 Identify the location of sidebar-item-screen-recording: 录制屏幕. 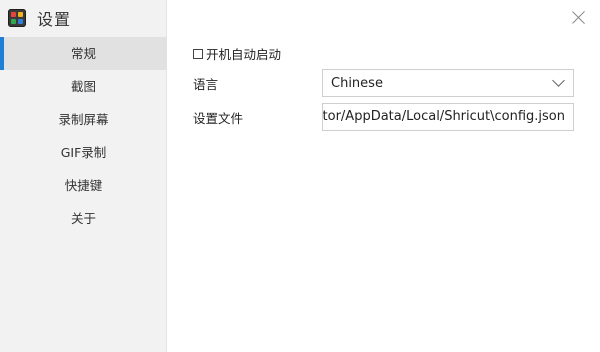
(83, 119).